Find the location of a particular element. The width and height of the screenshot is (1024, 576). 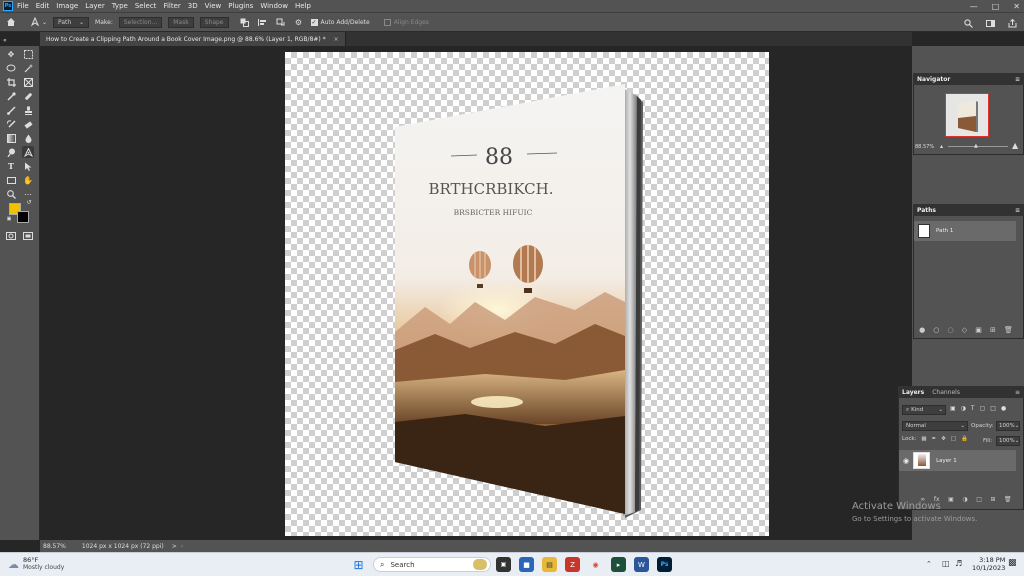

menu-type: Type is located at coordinates (120, 6).